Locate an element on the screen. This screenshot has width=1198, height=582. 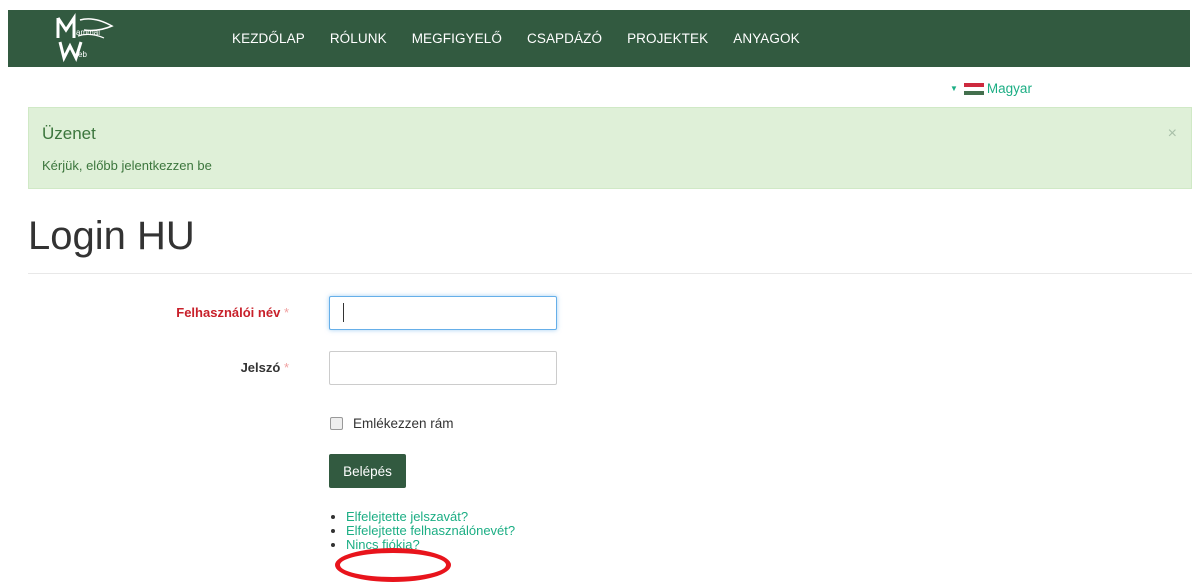
close-icon: × is located at coordinates (1172, 134).